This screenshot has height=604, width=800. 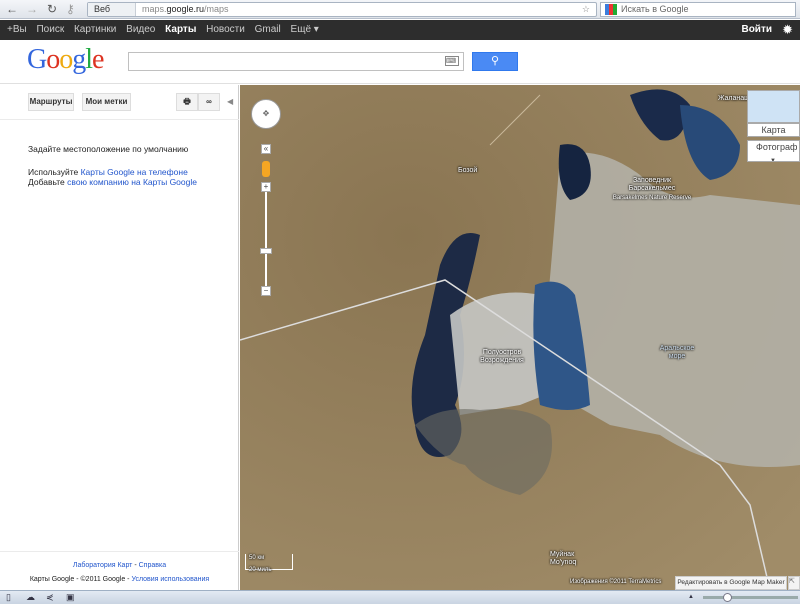 I want to click on search-button: ⚲, so click(x=495, y=61).